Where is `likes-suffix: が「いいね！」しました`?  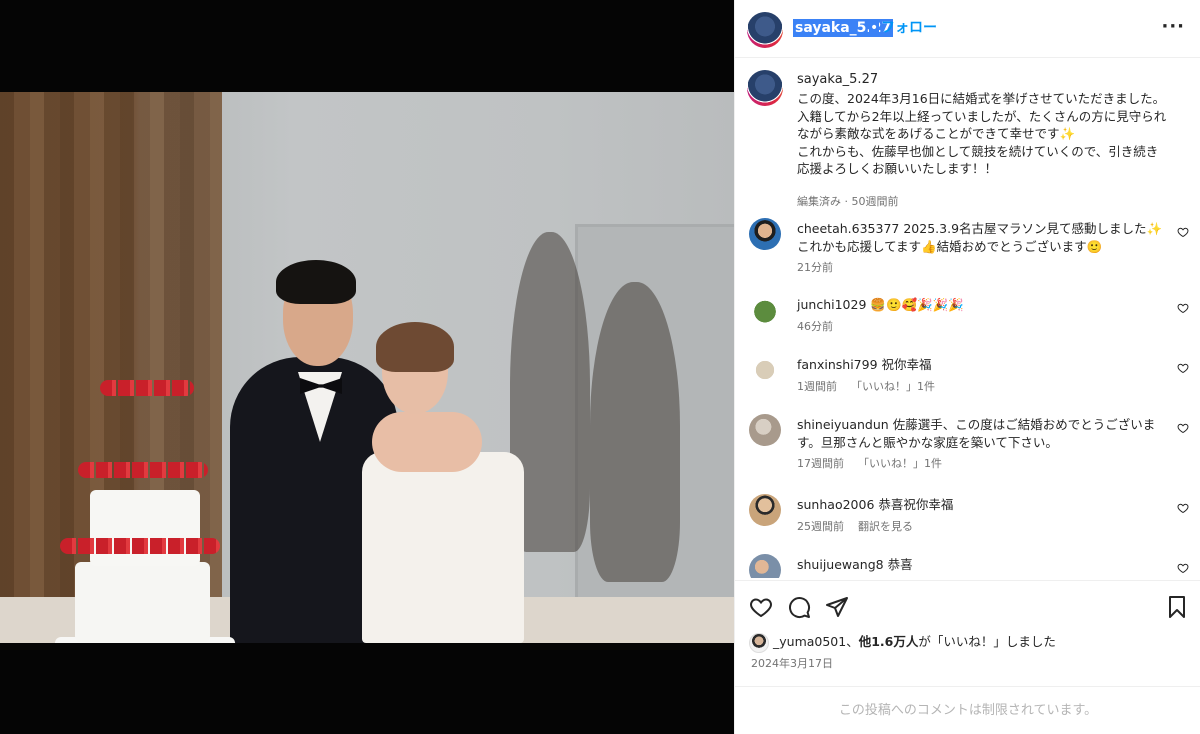 likes-suffix: が「いいね！」しました is located at coordinates (987, 641).